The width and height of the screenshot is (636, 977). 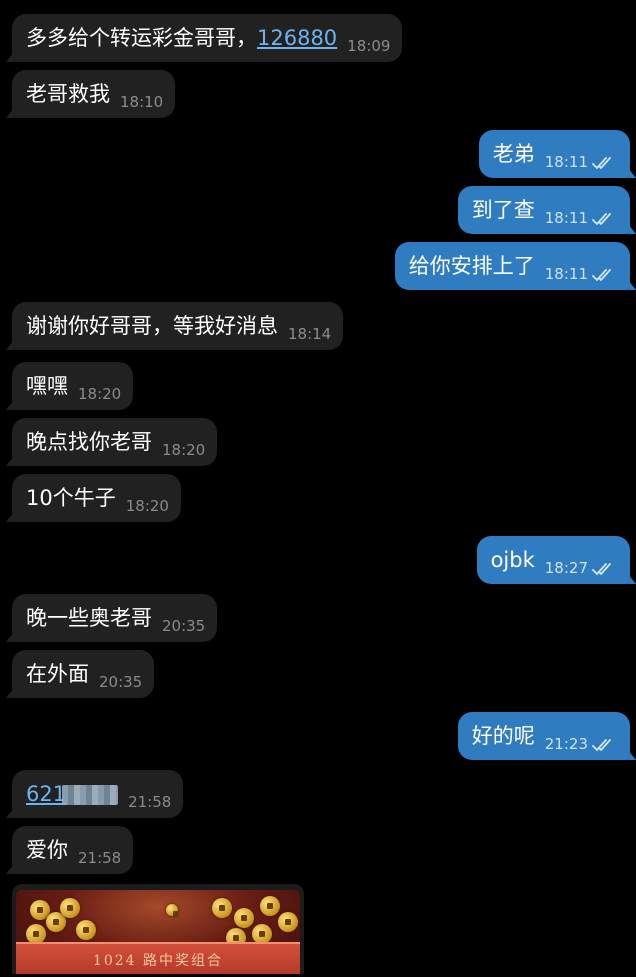 I want to click on incoming-message-bubble: 谢谢你好哥哥，等我好消息 18:14, so click(x=174, y=326).